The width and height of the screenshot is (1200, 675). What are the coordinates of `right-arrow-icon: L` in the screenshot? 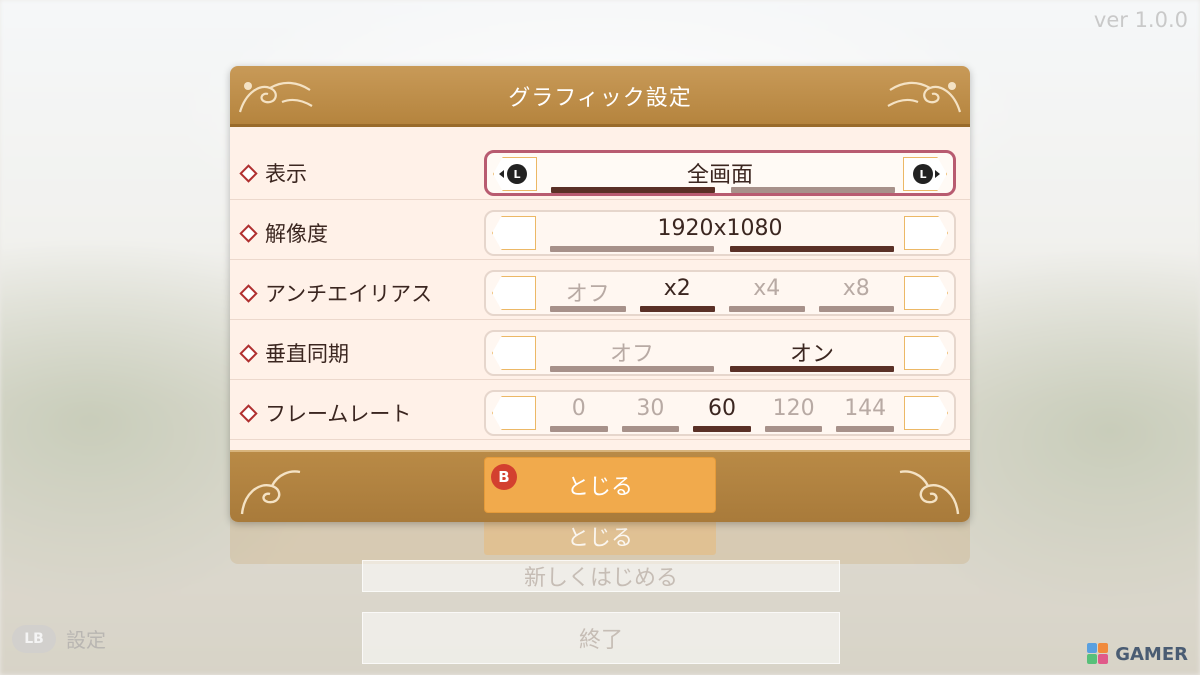 It's located at (925, 174).